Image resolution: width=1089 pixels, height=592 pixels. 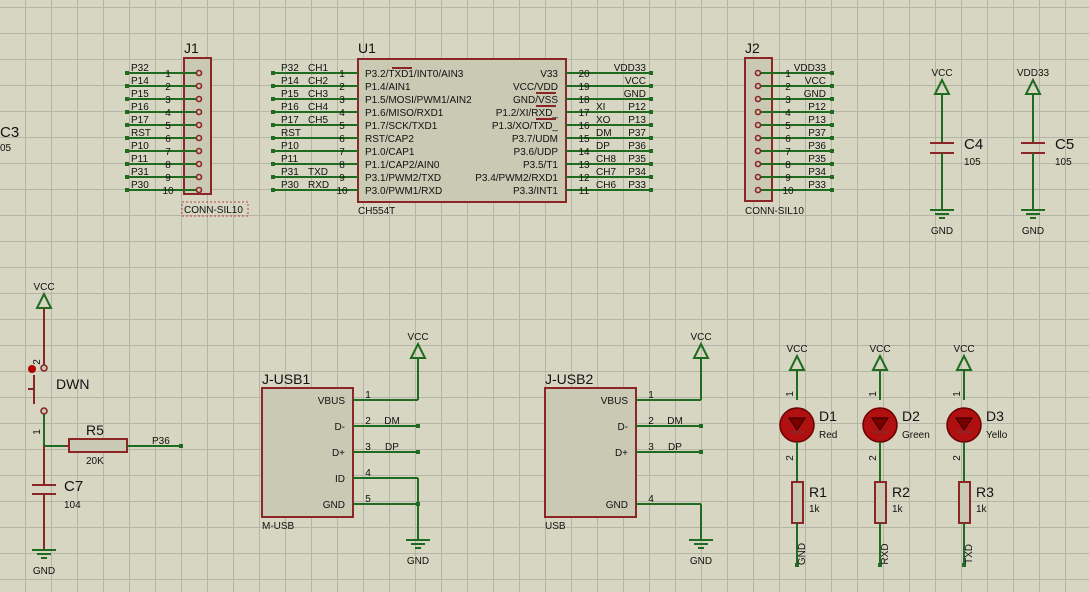 What do you see at coordinates (675, 447) in the screenshot?
I see `usb-net-label: DP` at bounding box center [675, 447].